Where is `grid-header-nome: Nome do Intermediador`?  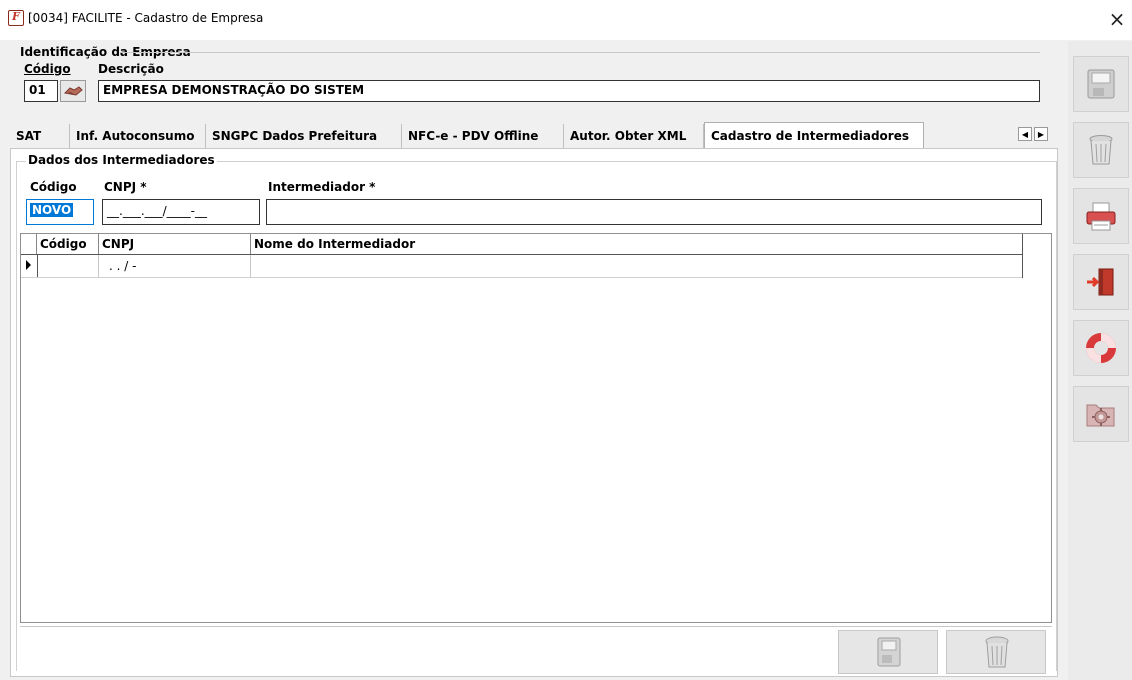
grid-header-nome: Nome do Intermediador is located at coordinates (637, 244).